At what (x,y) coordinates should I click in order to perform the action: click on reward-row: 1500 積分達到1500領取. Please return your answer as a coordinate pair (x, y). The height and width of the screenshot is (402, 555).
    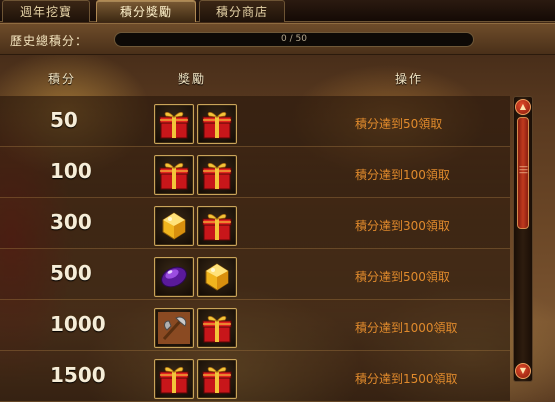
    Looking at the image, I should click on (255, 376).